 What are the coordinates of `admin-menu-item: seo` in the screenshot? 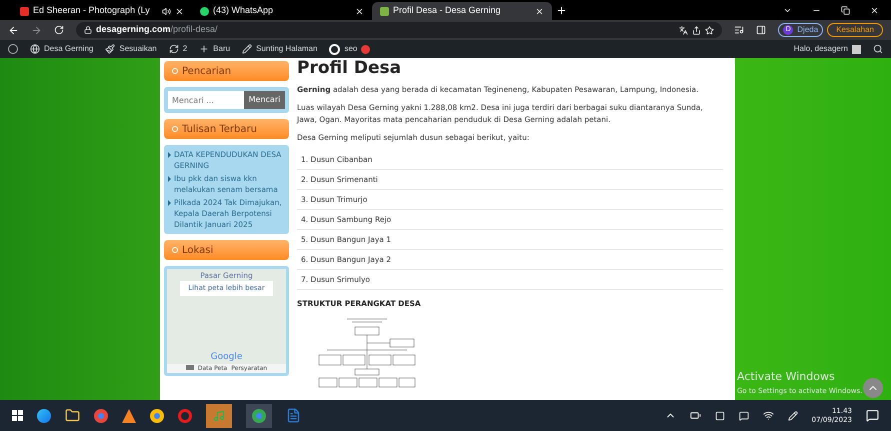 It's located at (349, 49).